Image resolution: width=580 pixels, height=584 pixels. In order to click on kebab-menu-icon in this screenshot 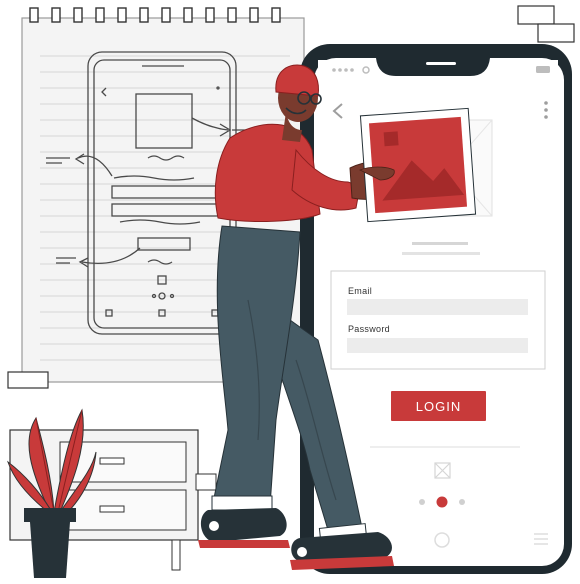, I will do `click(546, 110)`.